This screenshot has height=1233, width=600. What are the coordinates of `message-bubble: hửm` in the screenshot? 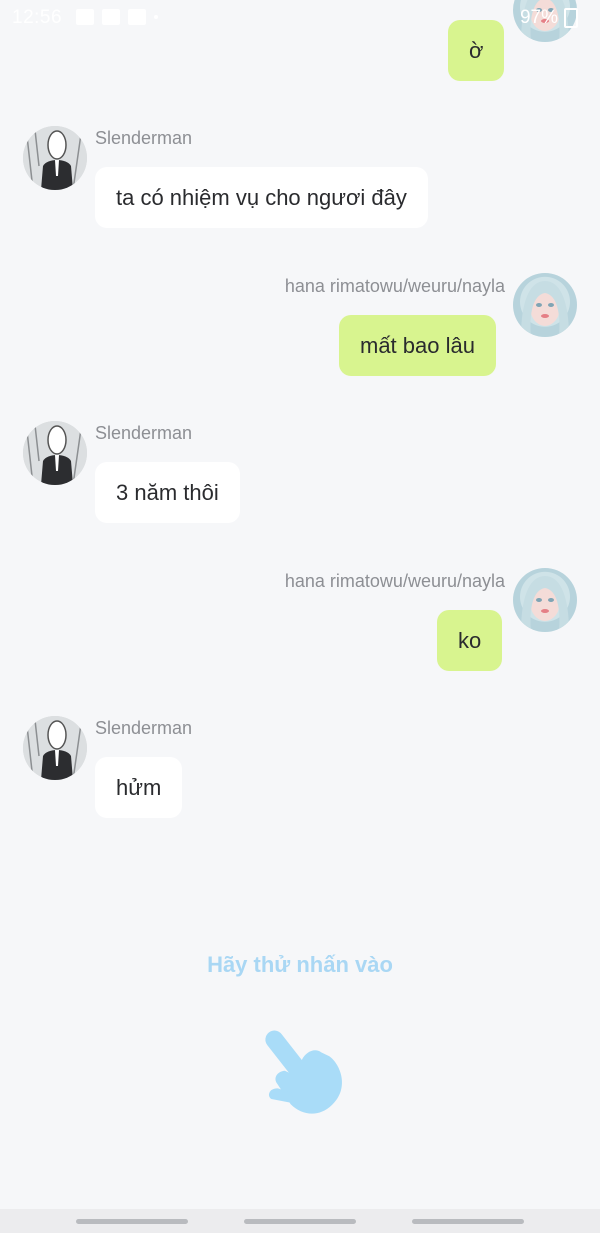 It's located at (139, 787).